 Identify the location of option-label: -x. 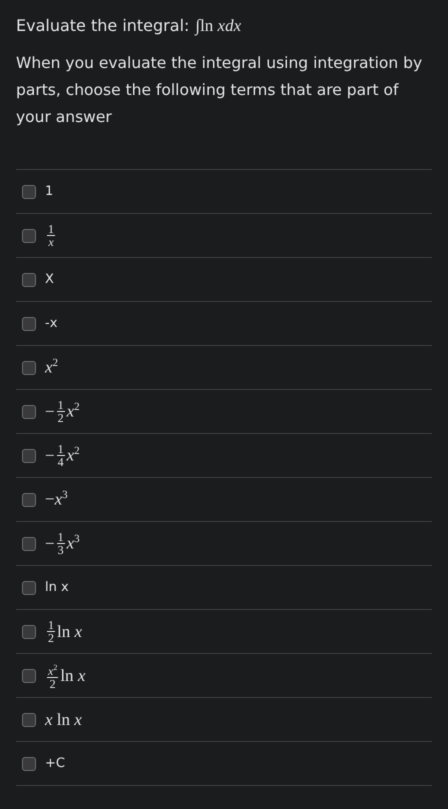
(51, 323).